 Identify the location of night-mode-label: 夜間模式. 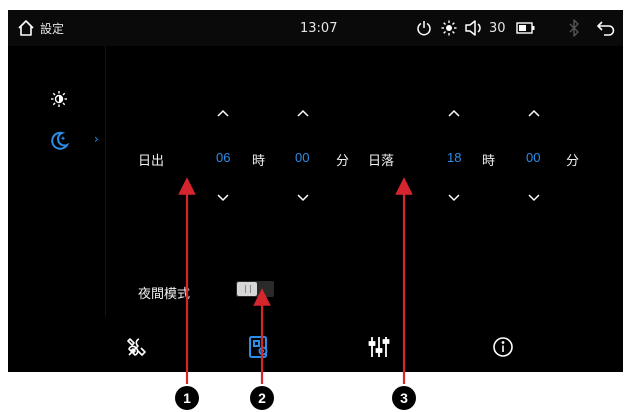
(164, 293).